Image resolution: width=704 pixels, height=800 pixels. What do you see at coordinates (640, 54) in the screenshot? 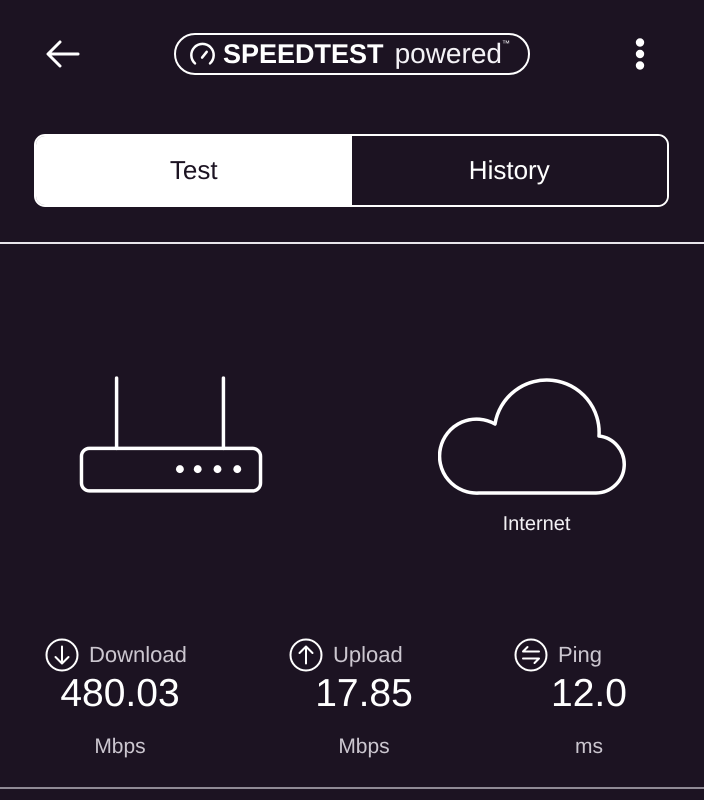
I see `more-icon` at bounding box center [640, 54].